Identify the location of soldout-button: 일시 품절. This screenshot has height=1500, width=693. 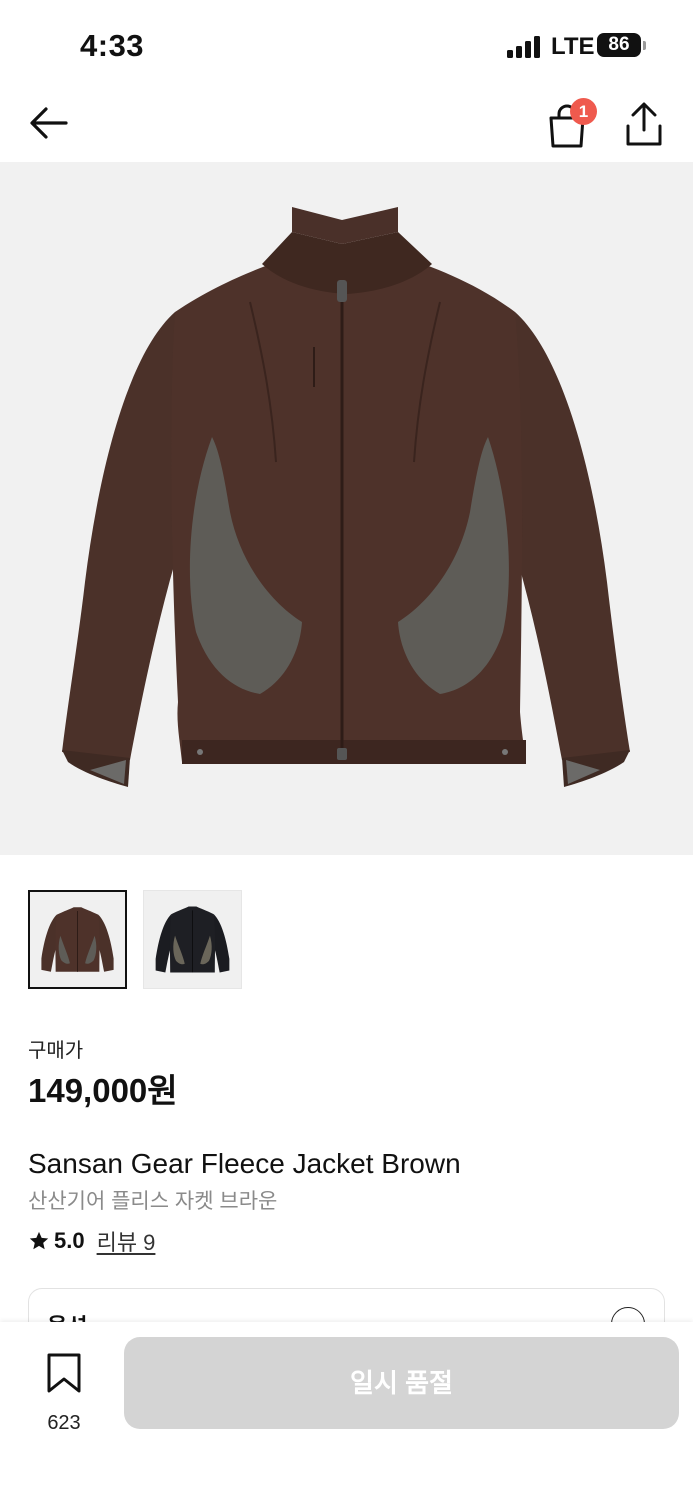
(401, 1383).